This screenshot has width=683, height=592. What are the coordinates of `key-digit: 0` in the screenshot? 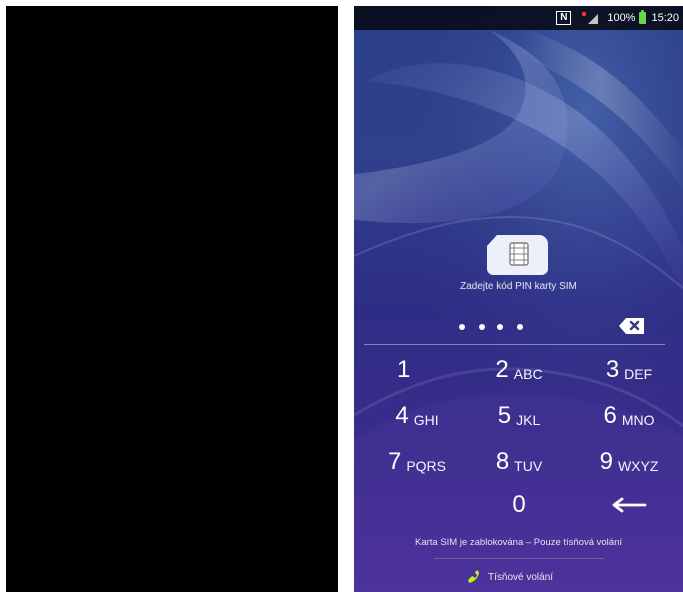 It's located at (519, 504).